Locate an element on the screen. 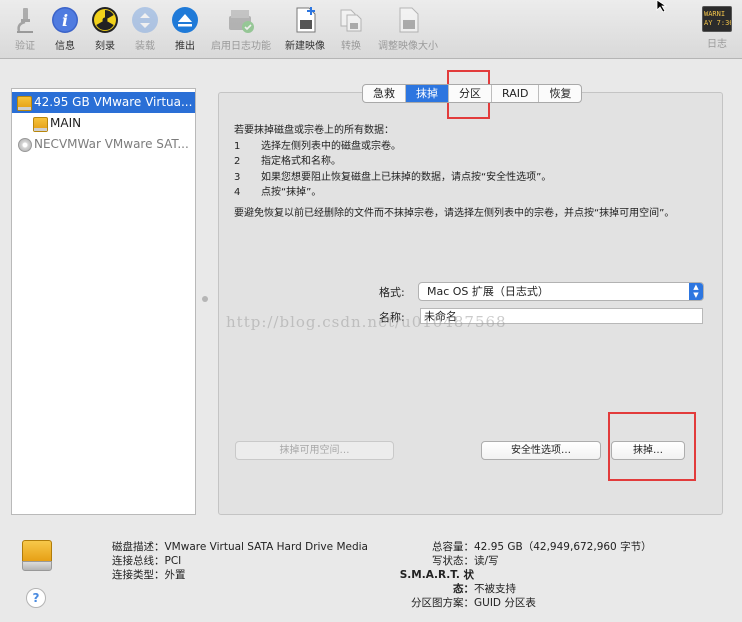  selected-disk-icon is located at coordinates (37, 555).